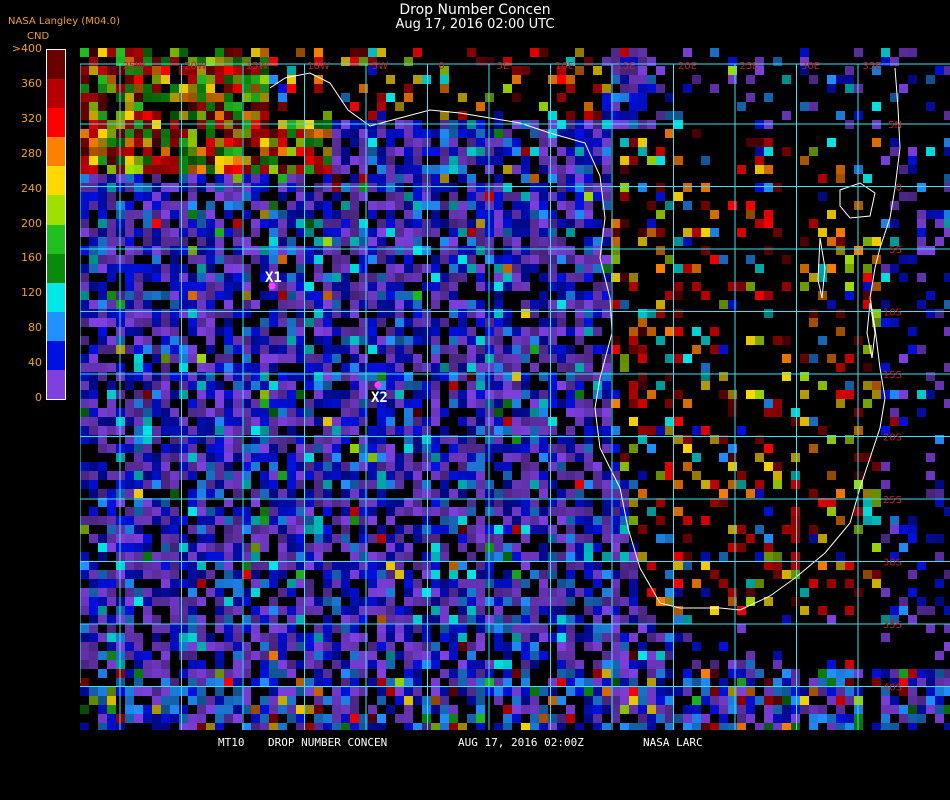 The image size is (950, 800). Describe the element at coordinates (328, 742) in the screenshot. I see `footer-product: DROP NUMBER CONCEN` at that location.